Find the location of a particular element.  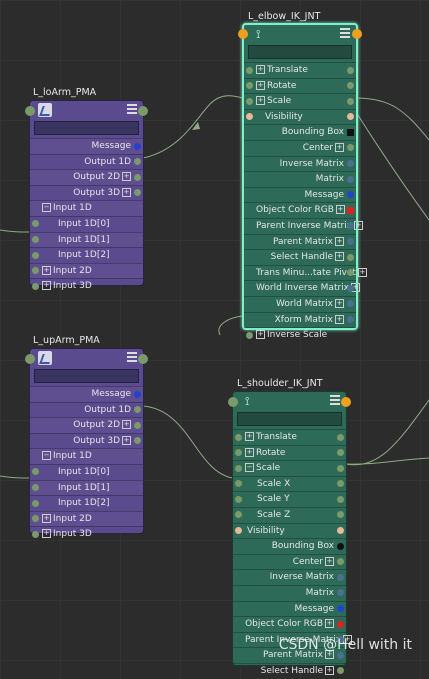

attr-row: Parent Matrix + is located at coordinates (300, 241).